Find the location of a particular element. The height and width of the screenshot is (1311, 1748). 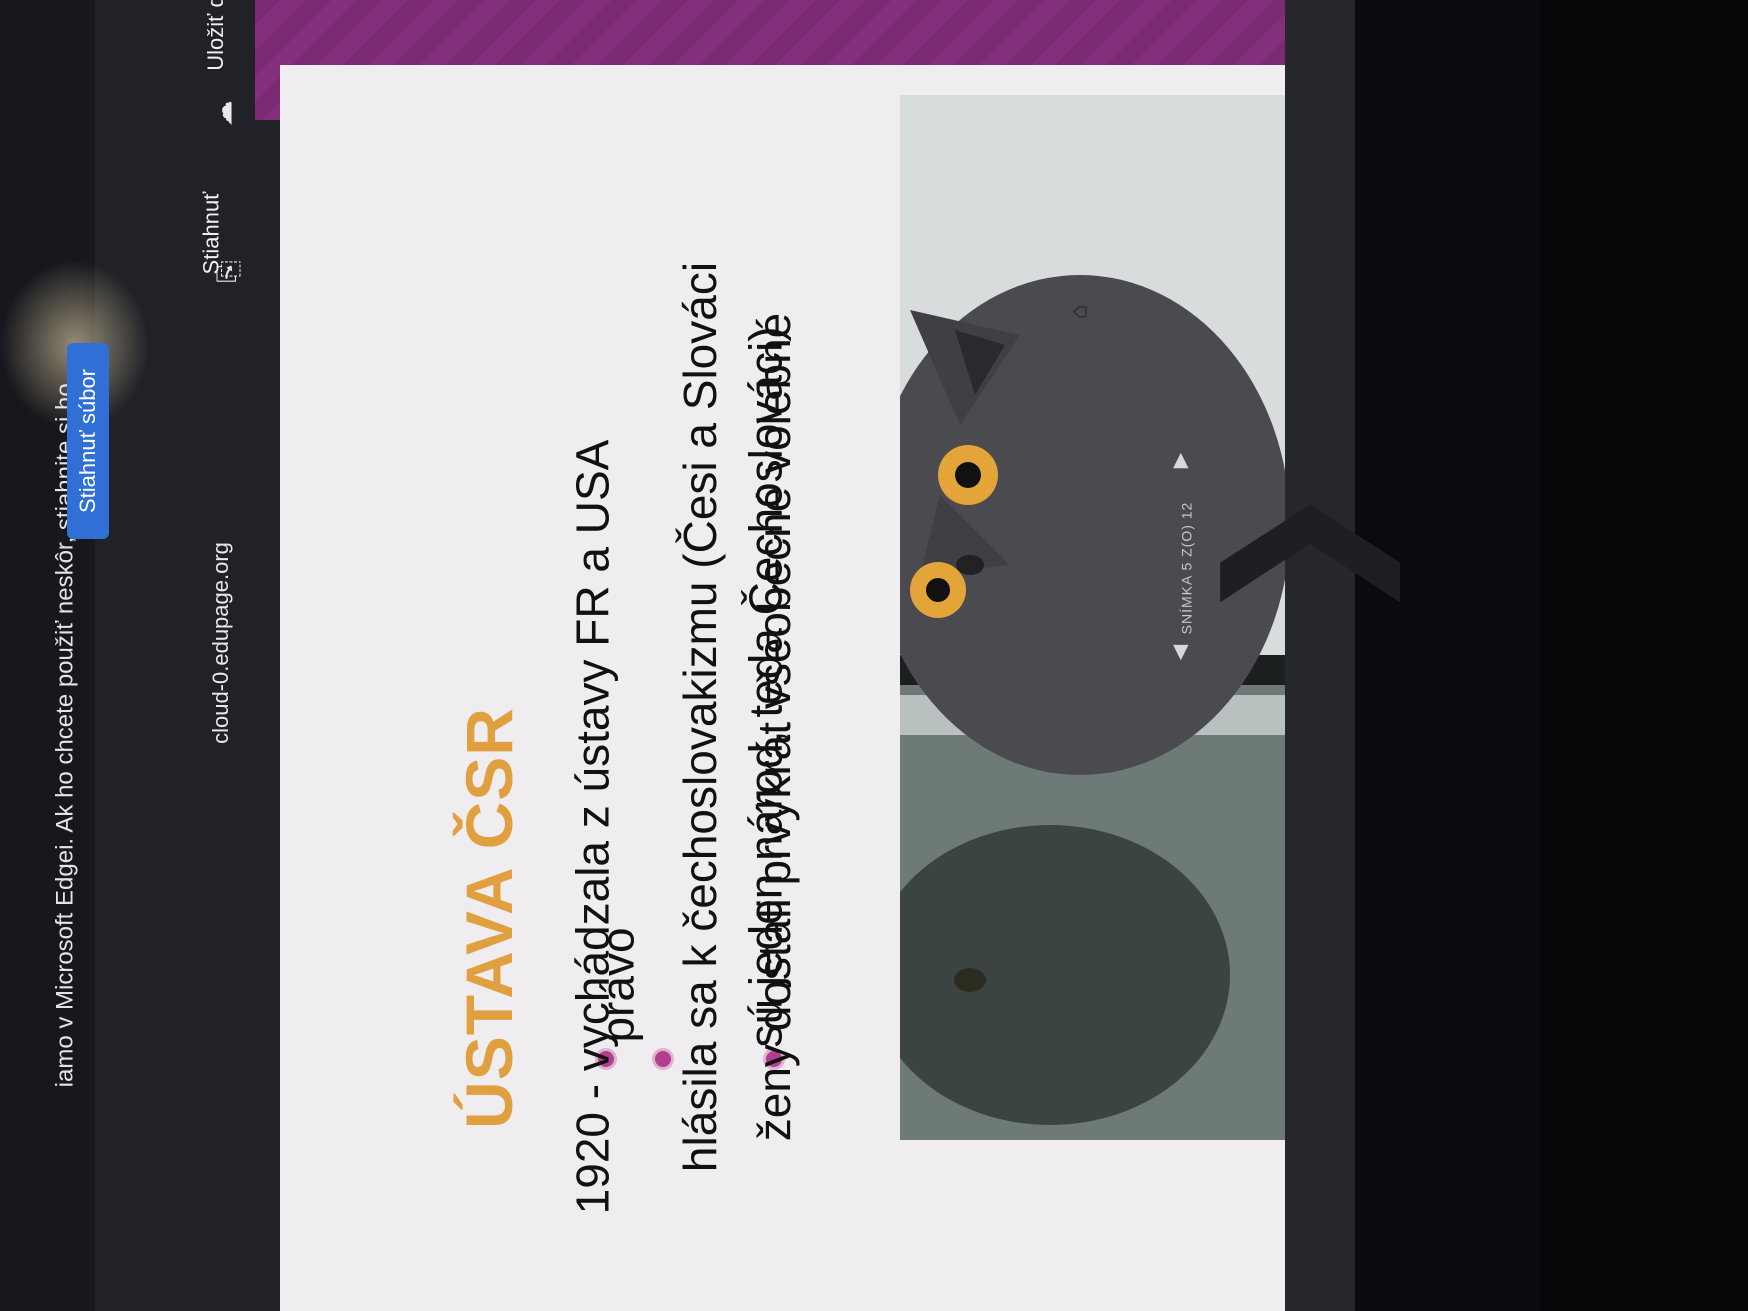

monitor-bezel is located at coordinates (1644, 655).